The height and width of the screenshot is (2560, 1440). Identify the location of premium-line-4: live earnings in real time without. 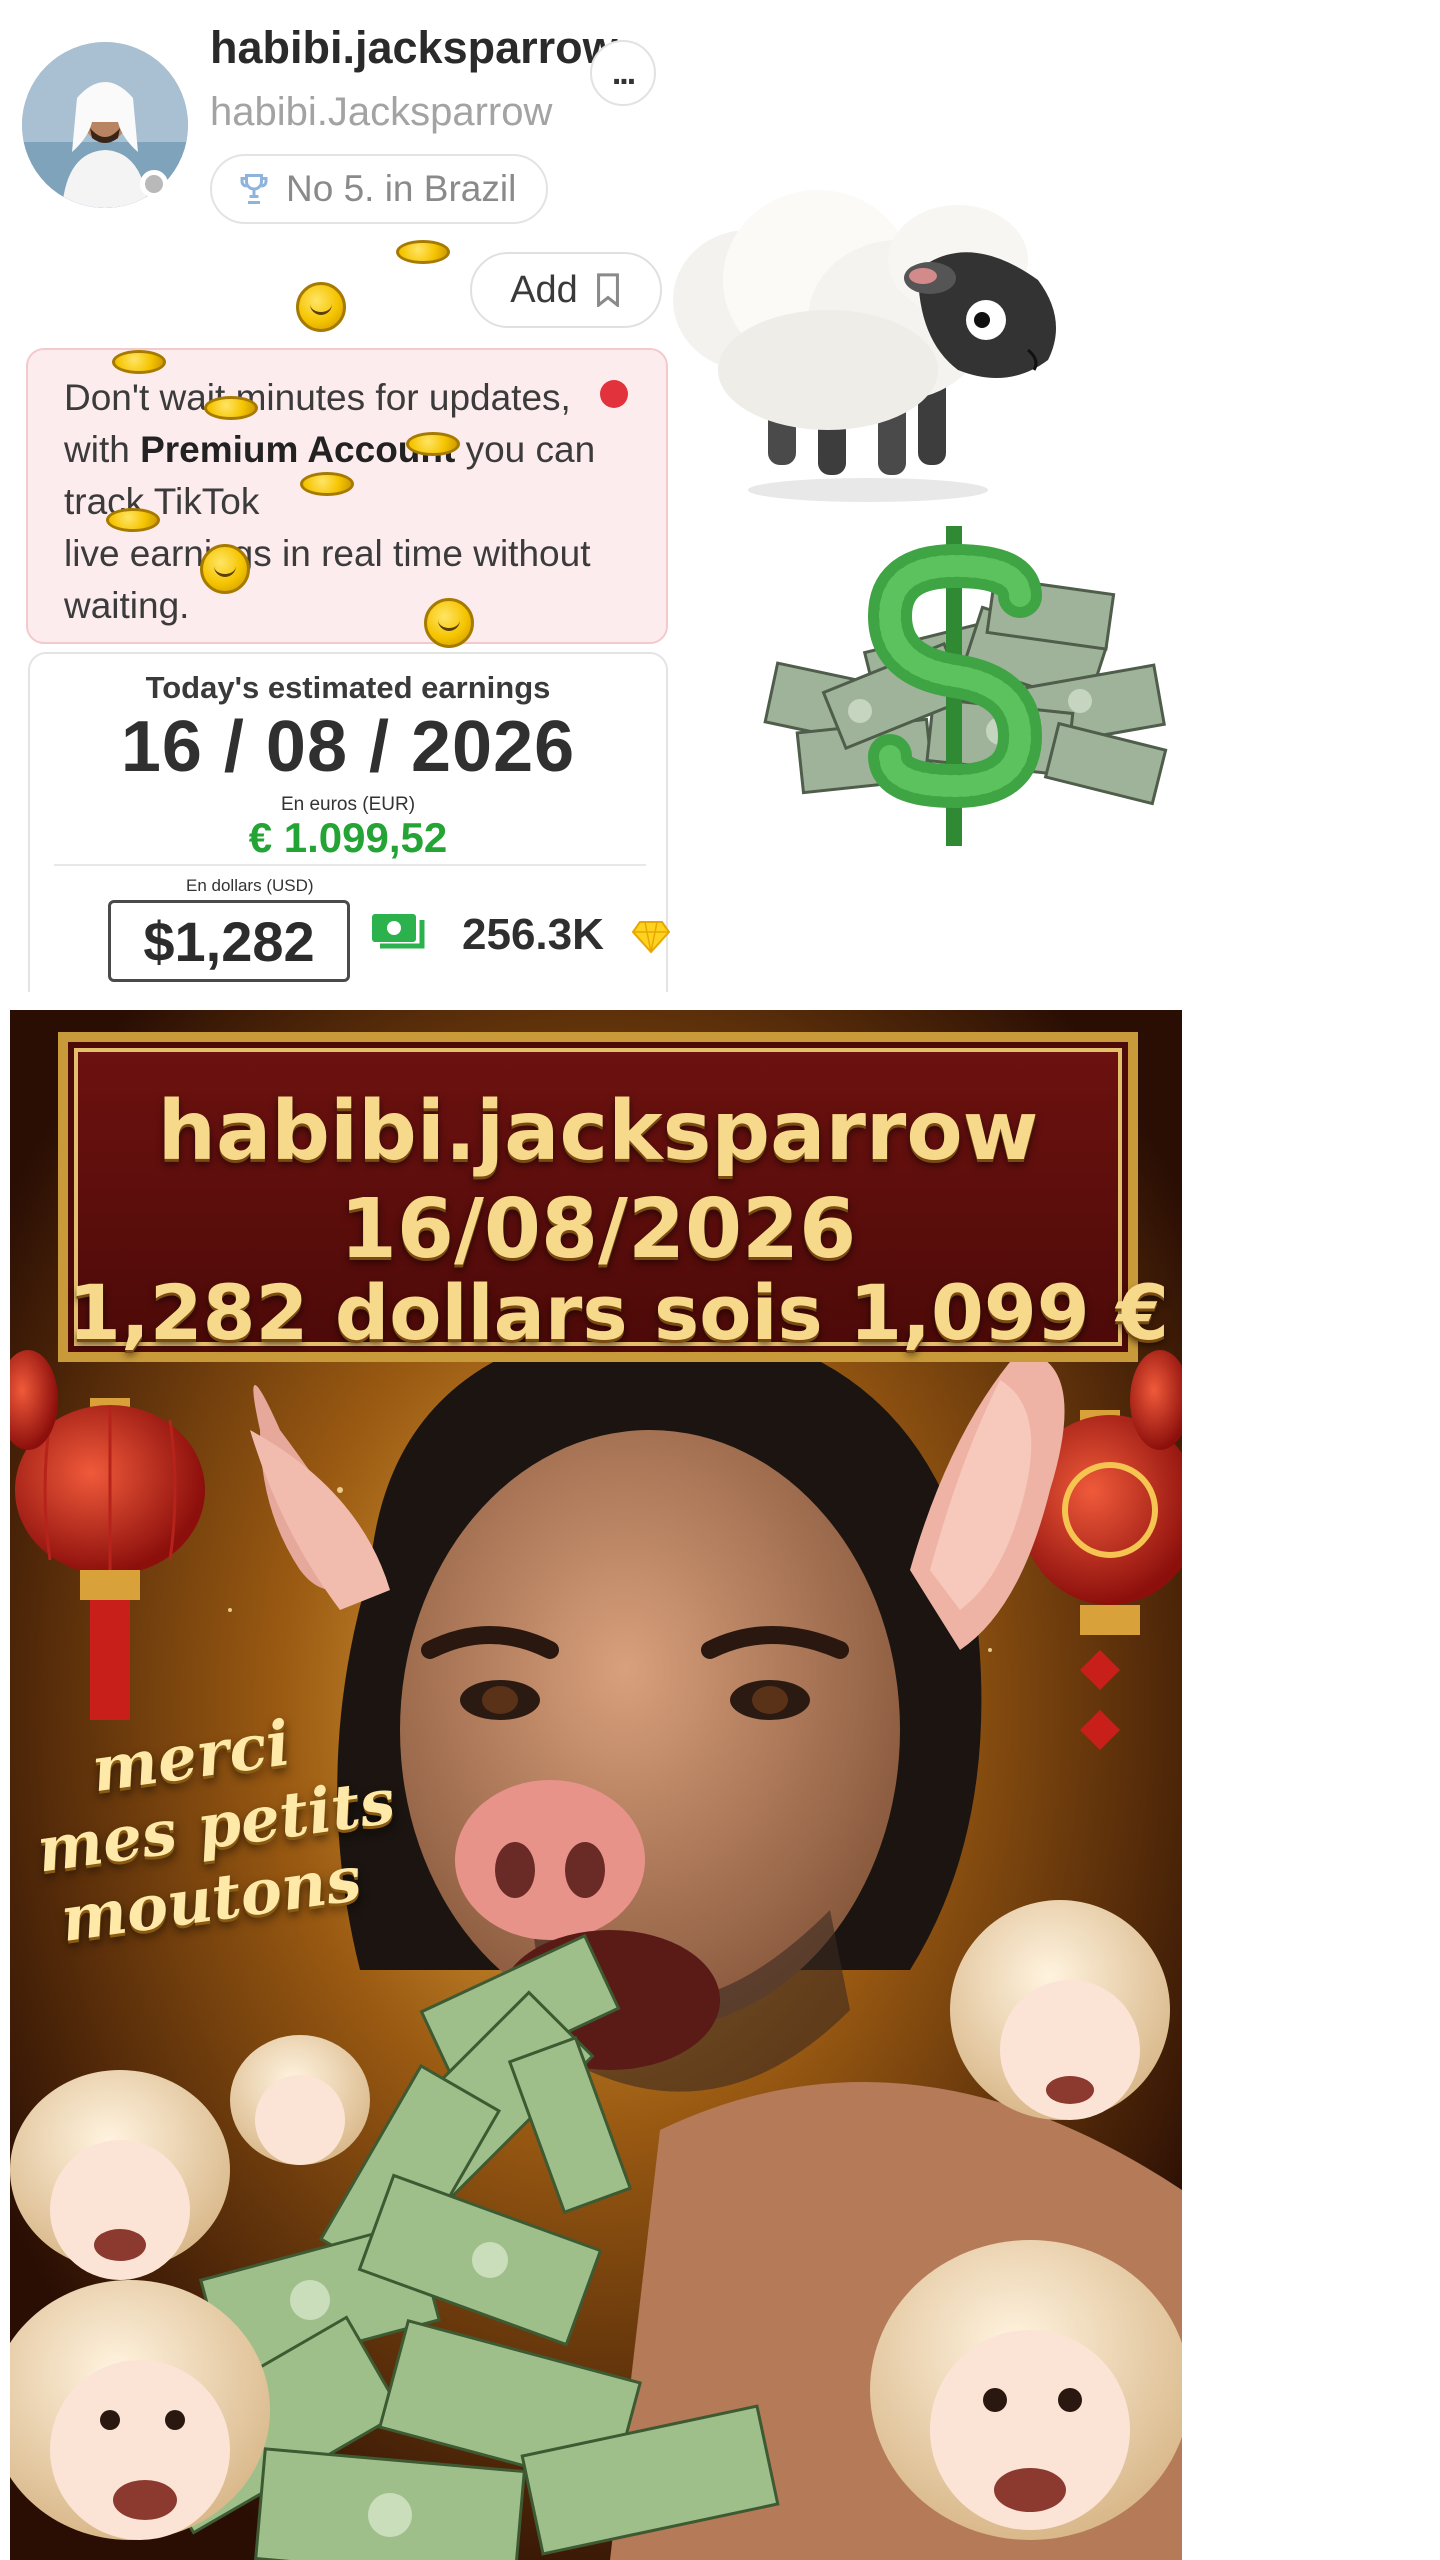
(327, 553).